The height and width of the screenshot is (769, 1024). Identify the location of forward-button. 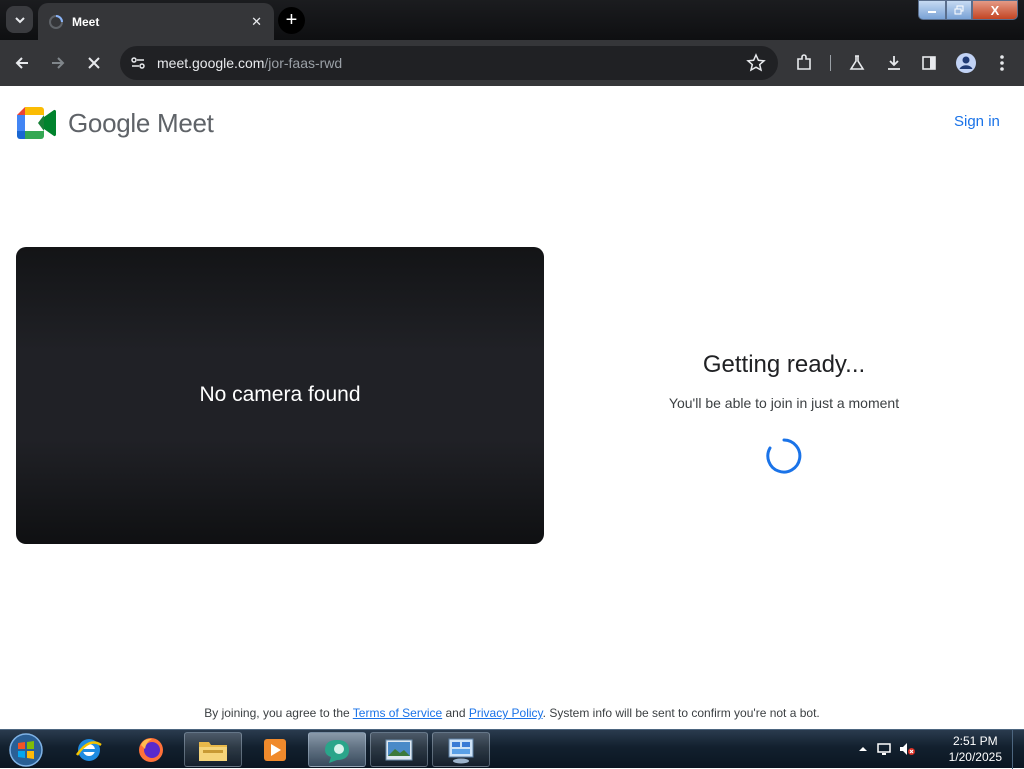
(58, 63).